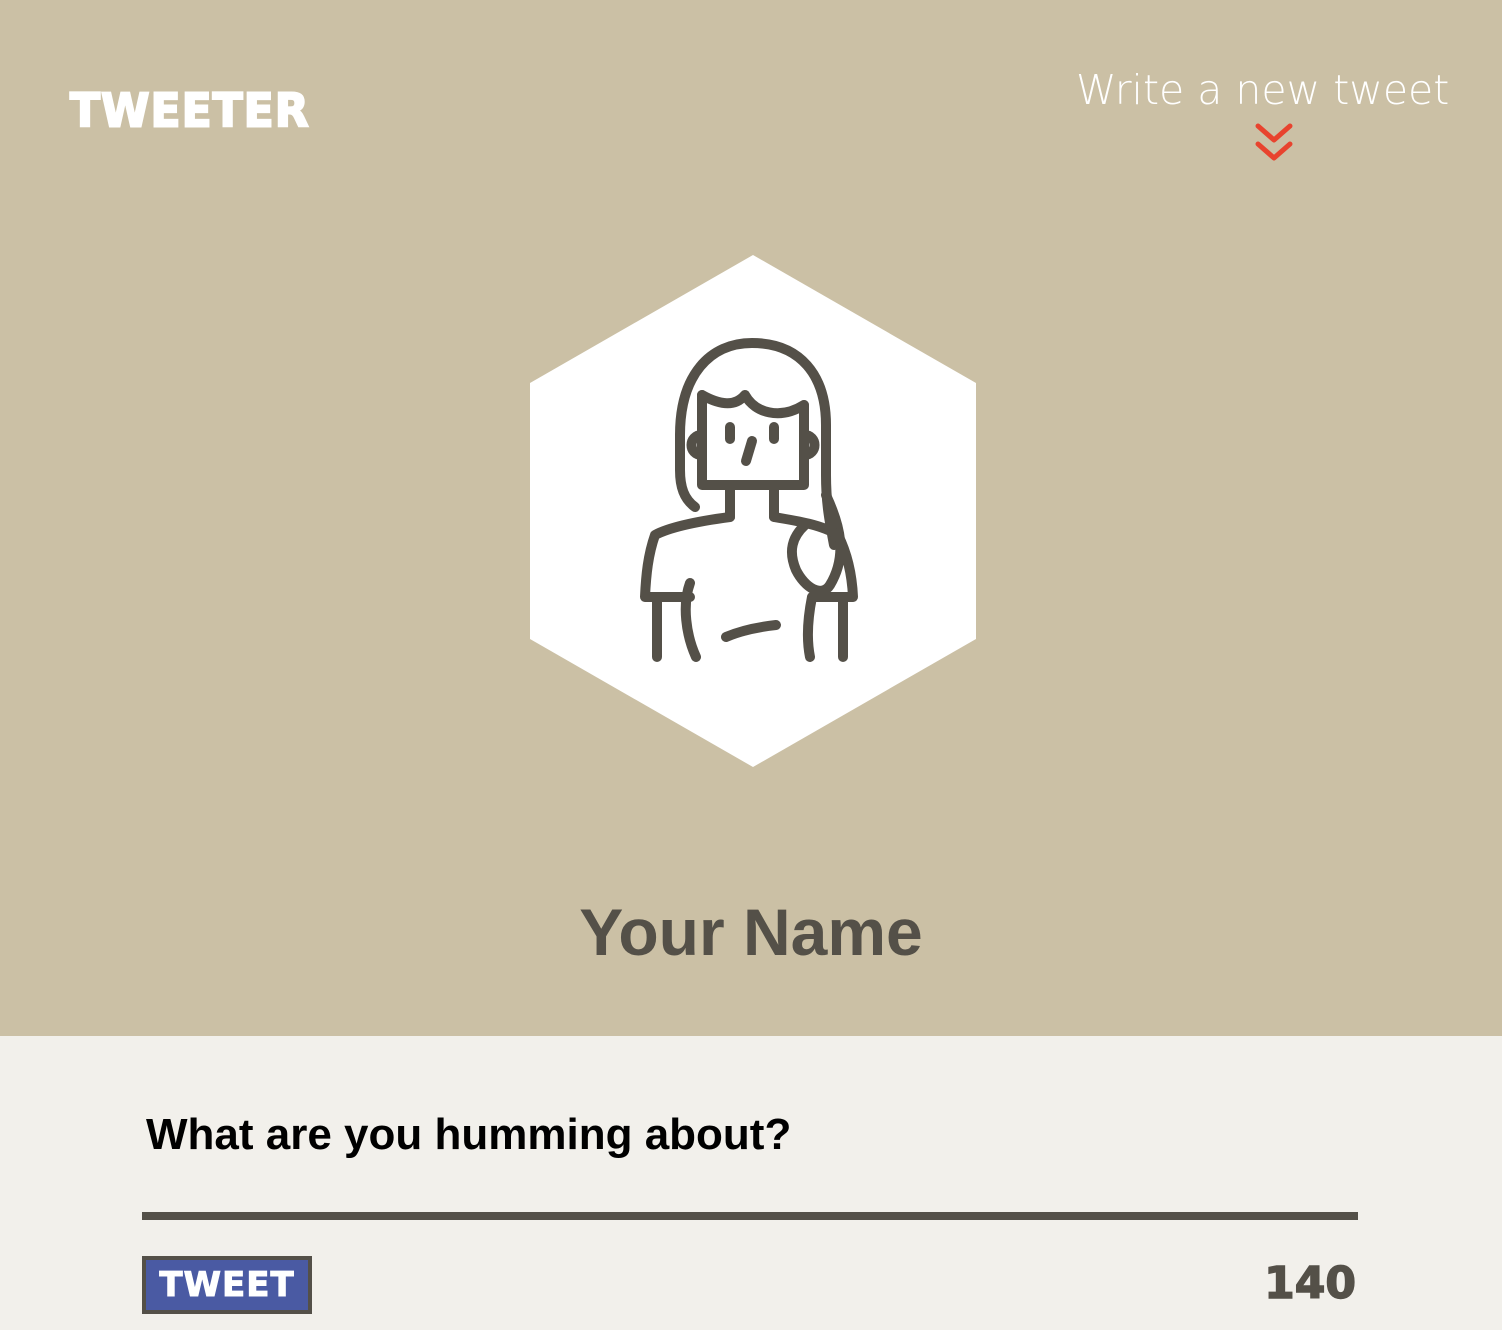  I want to click on character-counter: 140, so click(1309, 1283).